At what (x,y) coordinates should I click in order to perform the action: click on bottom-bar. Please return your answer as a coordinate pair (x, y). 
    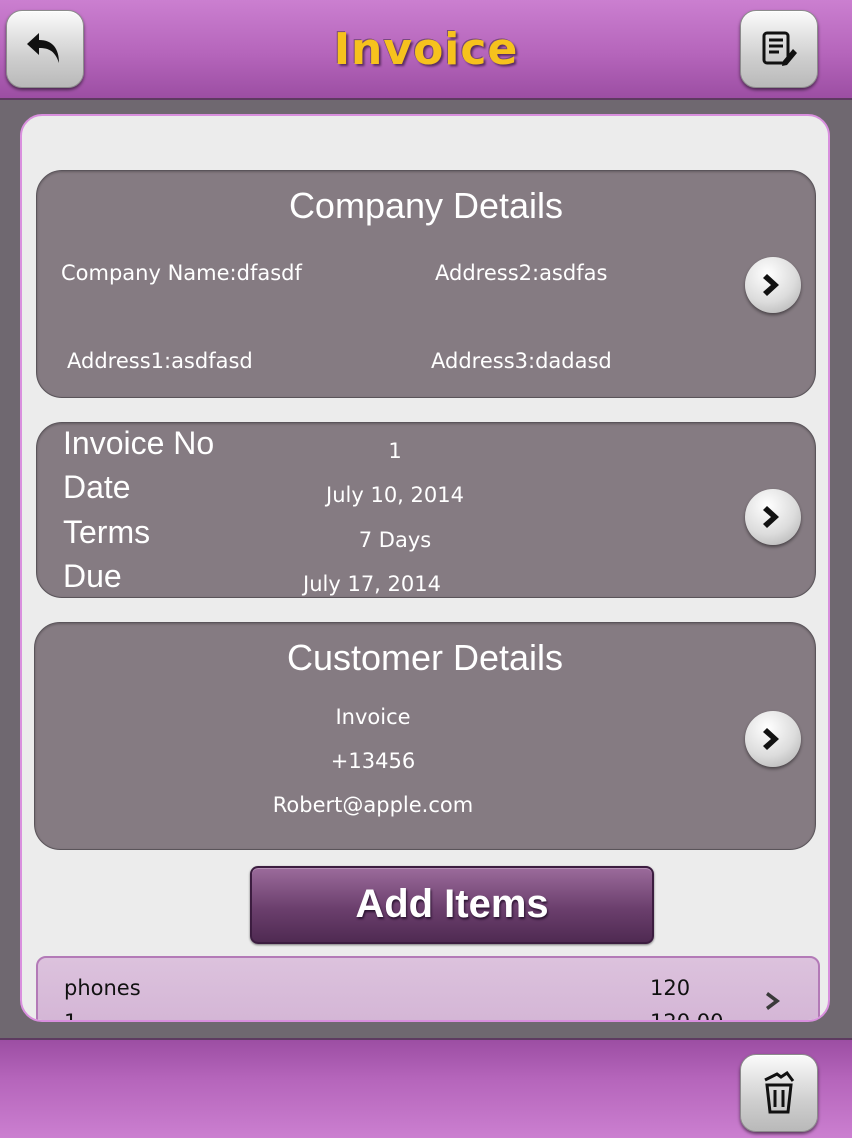
    Looking at the image, I should click on (426, 1088).